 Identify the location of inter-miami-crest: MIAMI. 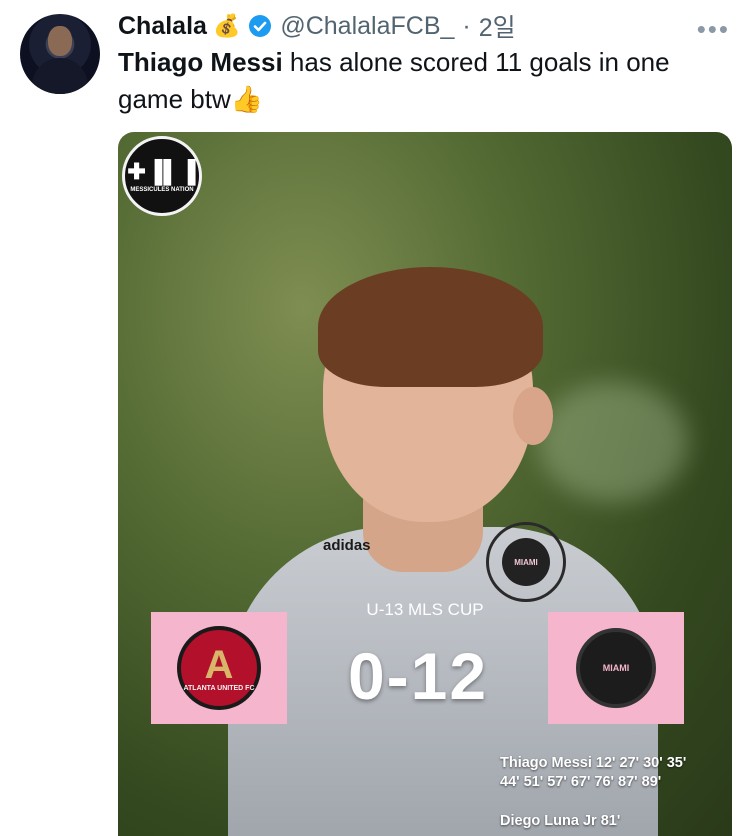
(616, 668).